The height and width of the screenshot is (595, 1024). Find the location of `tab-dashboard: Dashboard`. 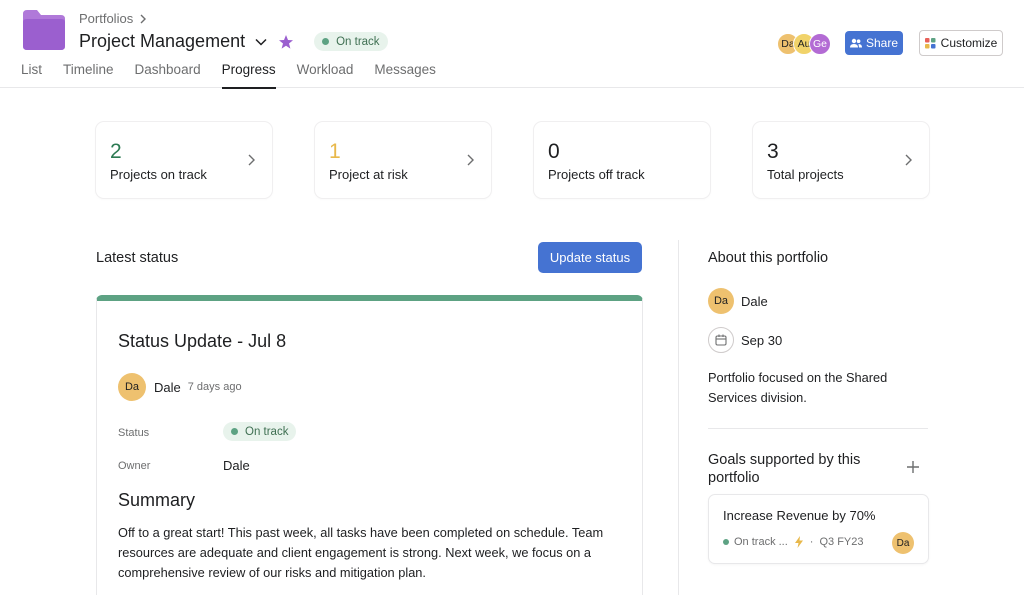

tab-dashboard: Dashboard is located at coordinates (168, 75).